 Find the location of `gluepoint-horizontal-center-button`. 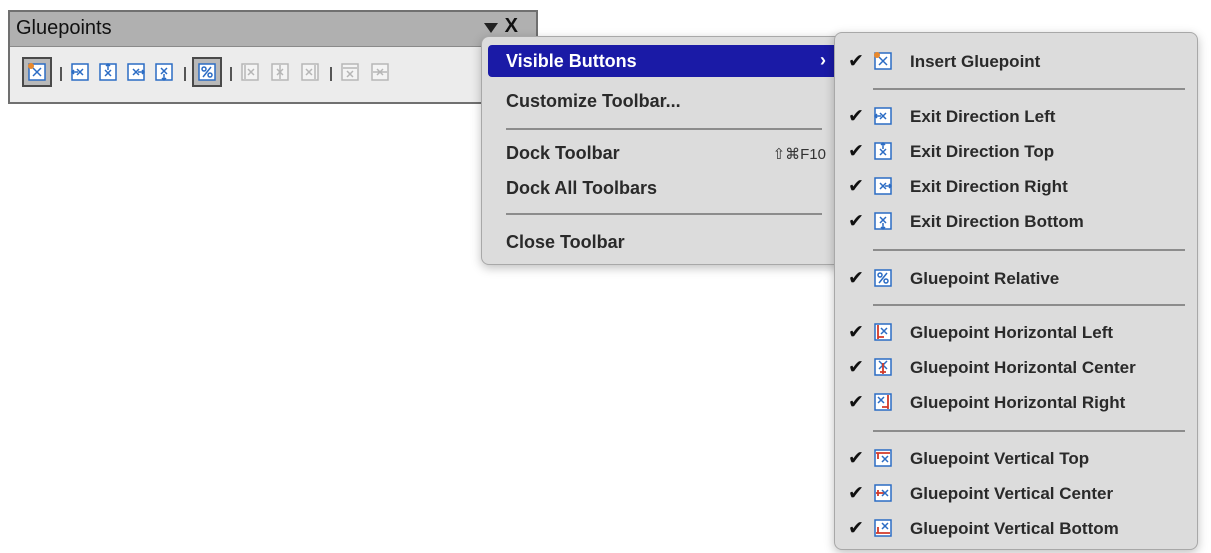

gluepoint-horizontal-center-button is located at coordinates (281, 73).